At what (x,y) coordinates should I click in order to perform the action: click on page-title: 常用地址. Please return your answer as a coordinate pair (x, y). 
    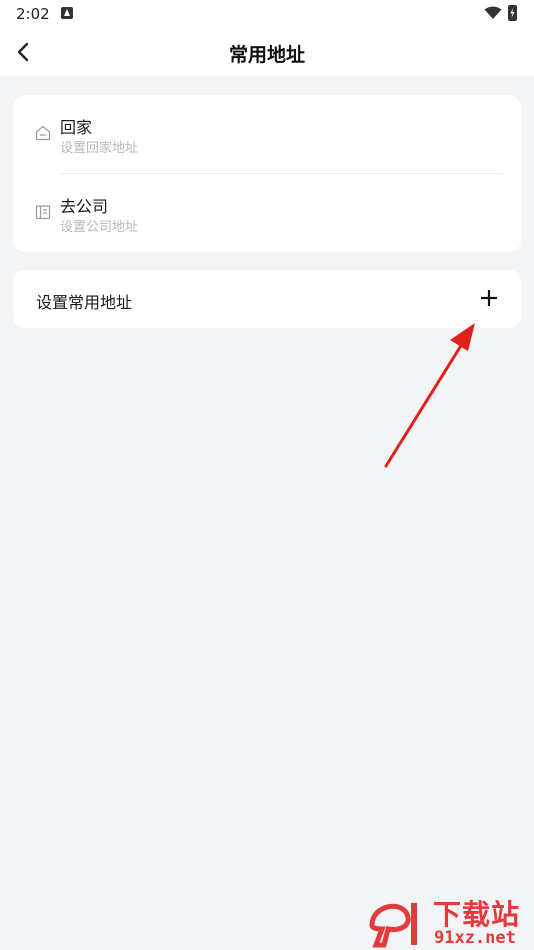
    Looking at the image, I should click on (266, 55).